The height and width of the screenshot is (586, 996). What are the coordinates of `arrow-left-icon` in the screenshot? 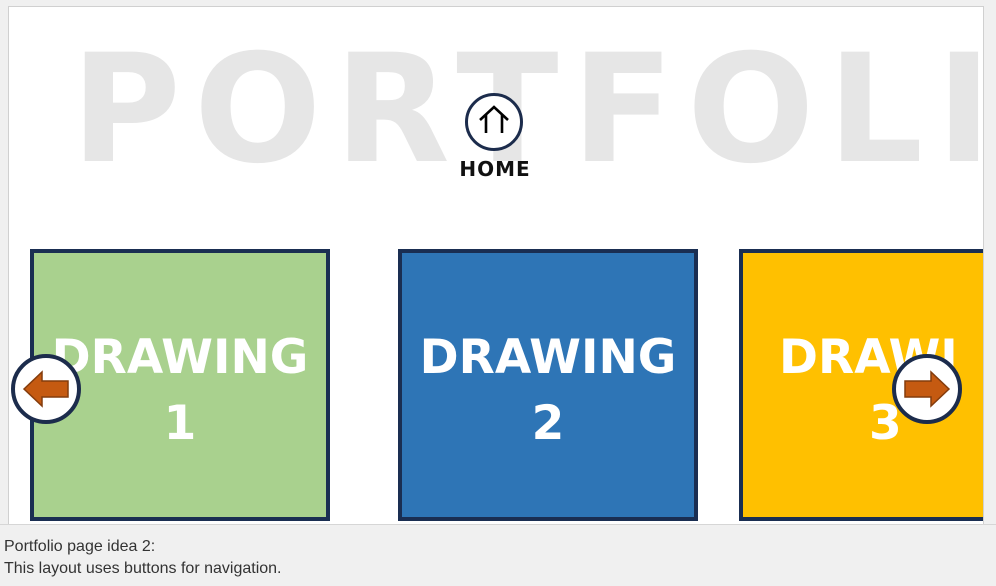 It's located at (45, 389).